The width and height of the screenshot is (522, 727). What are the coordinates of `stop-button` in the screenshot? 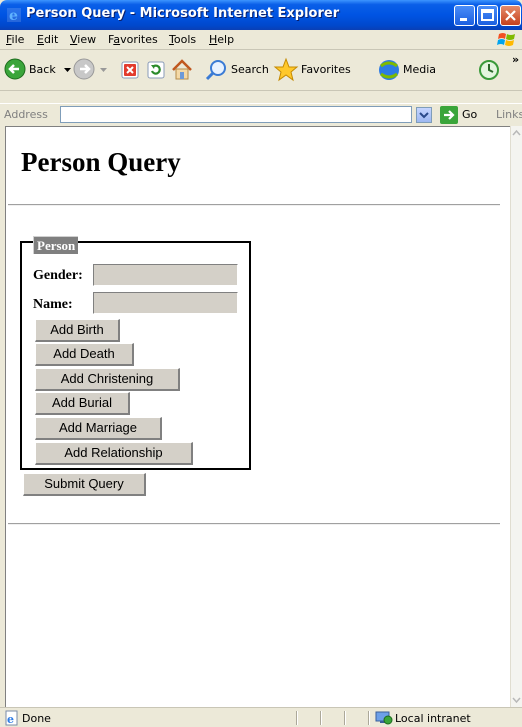 It's located at (130, 70).